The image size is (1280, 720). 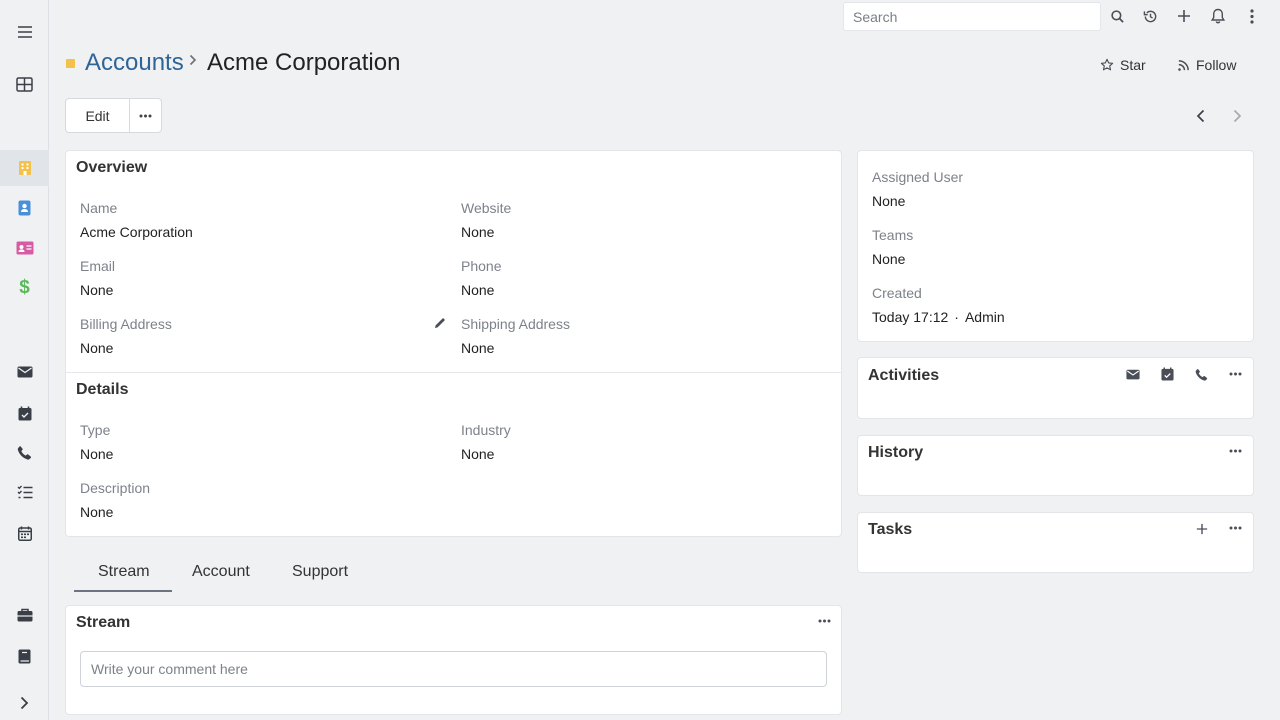 What do you see at coordinates (486, 208) in the screenshot?
I see `website-label: Website` at bounding box center [486, 208].